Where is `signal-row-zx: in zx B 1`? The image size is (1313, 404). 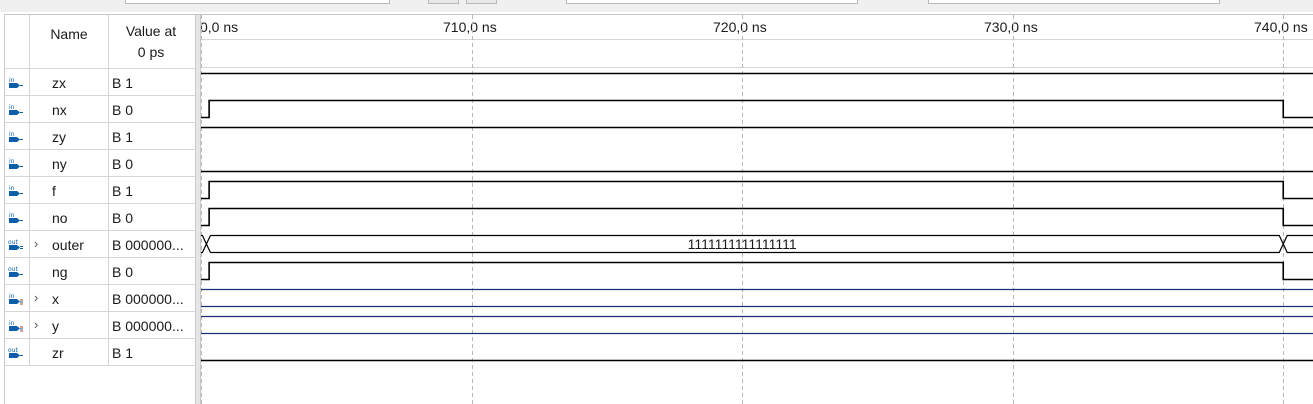
signal-row-zx: in zx B 1 is located at coordinates (100, 82).